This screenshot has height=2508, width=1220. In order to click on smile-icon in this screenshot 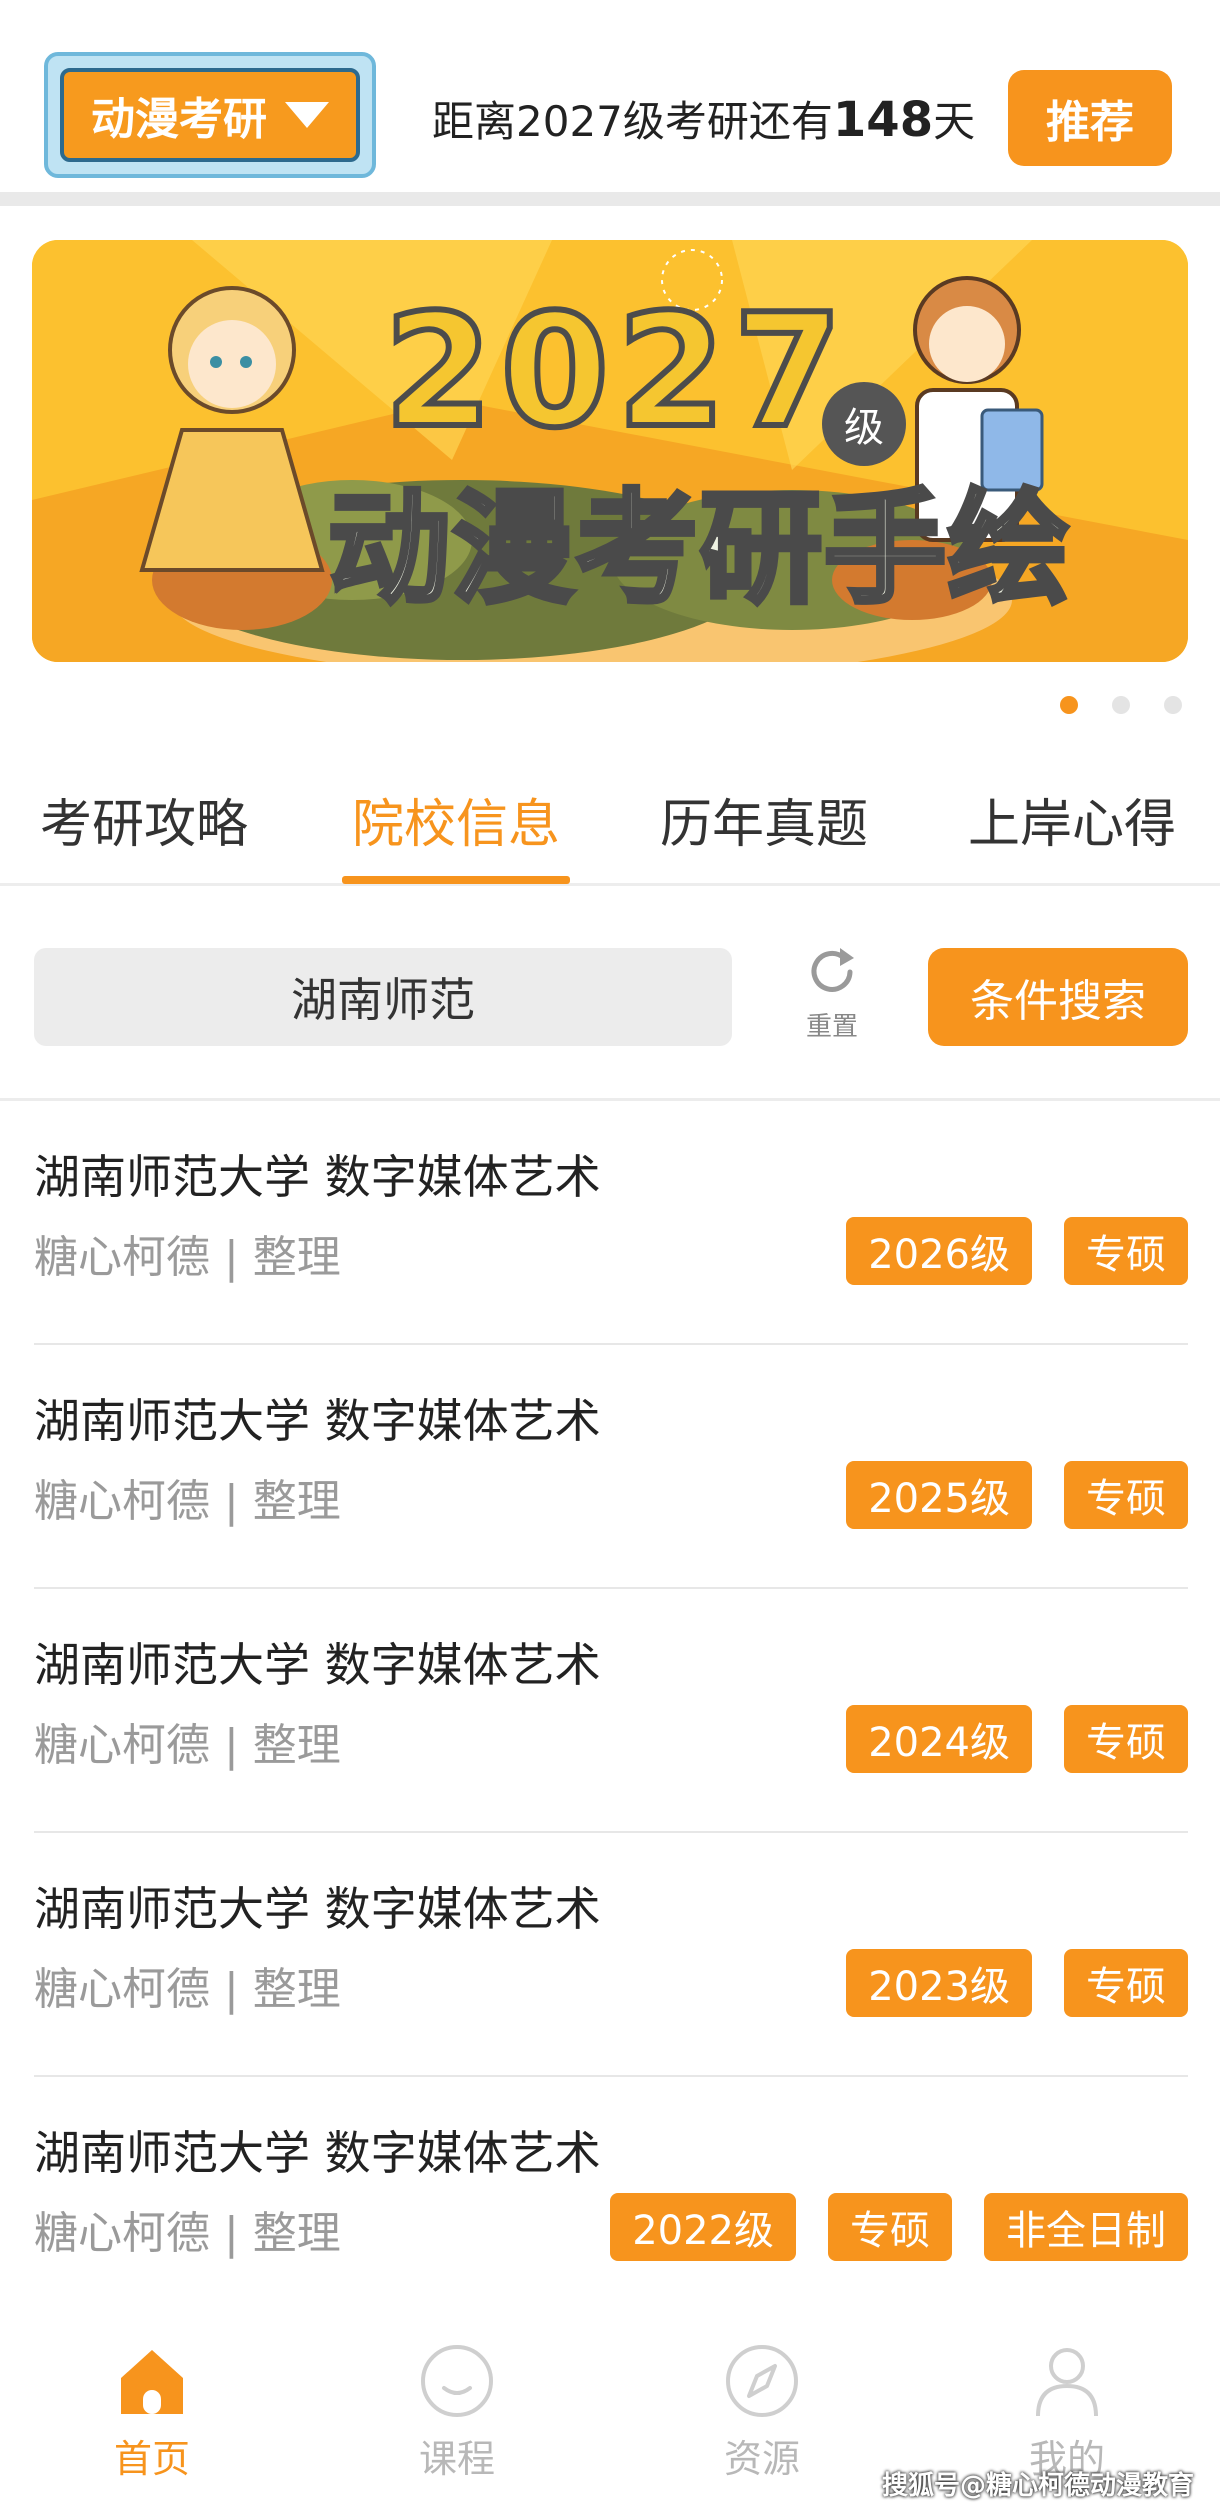, I will do `click(457, 2381)`.